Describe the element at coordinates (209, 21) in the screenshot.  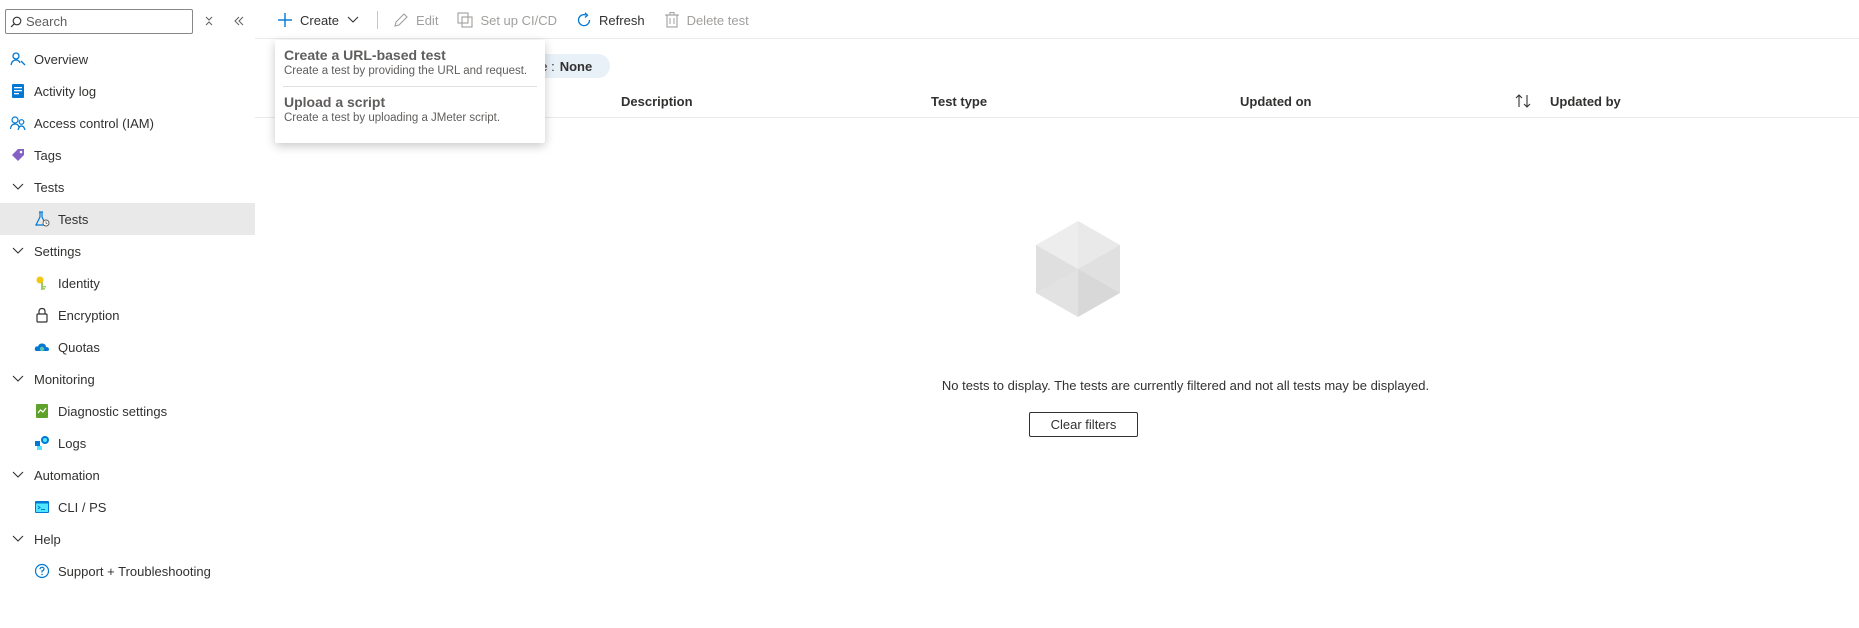
I see `clear-search-icon` at that location.